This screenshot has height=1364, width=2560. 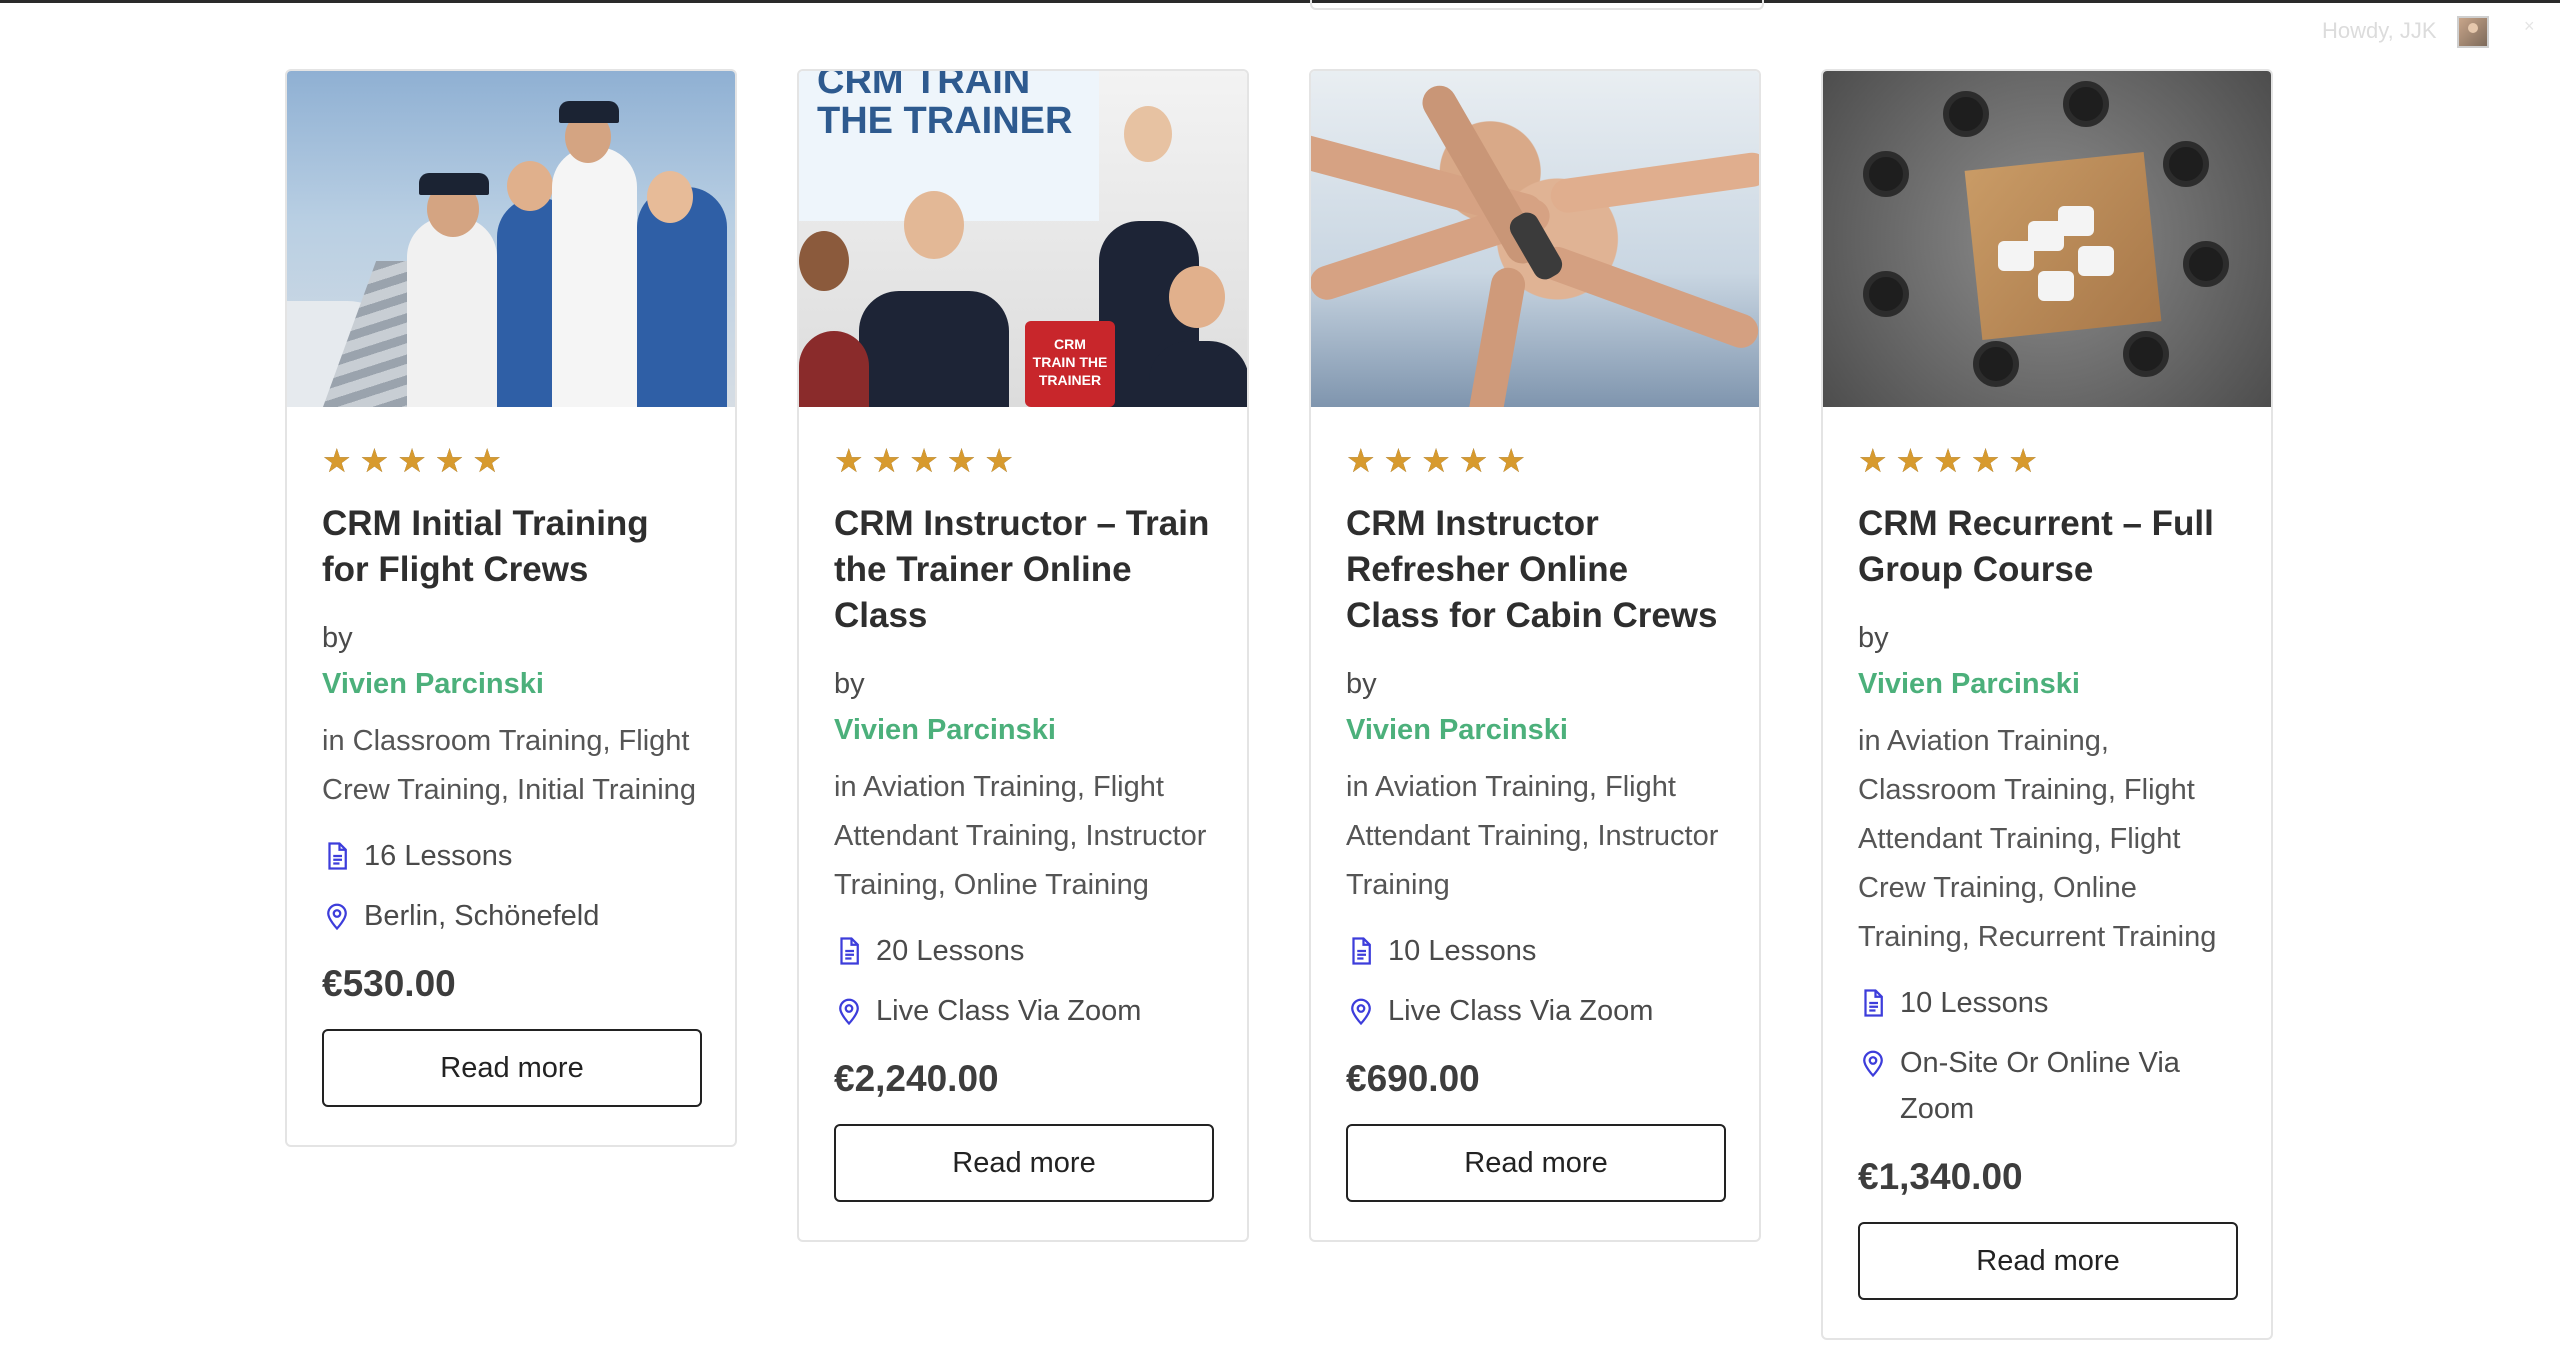 What do you see at coordinates (2379, 31) in the screenshot?
I see `user-greeting: Howdy, JJK` at bounding box center [2379, 31].